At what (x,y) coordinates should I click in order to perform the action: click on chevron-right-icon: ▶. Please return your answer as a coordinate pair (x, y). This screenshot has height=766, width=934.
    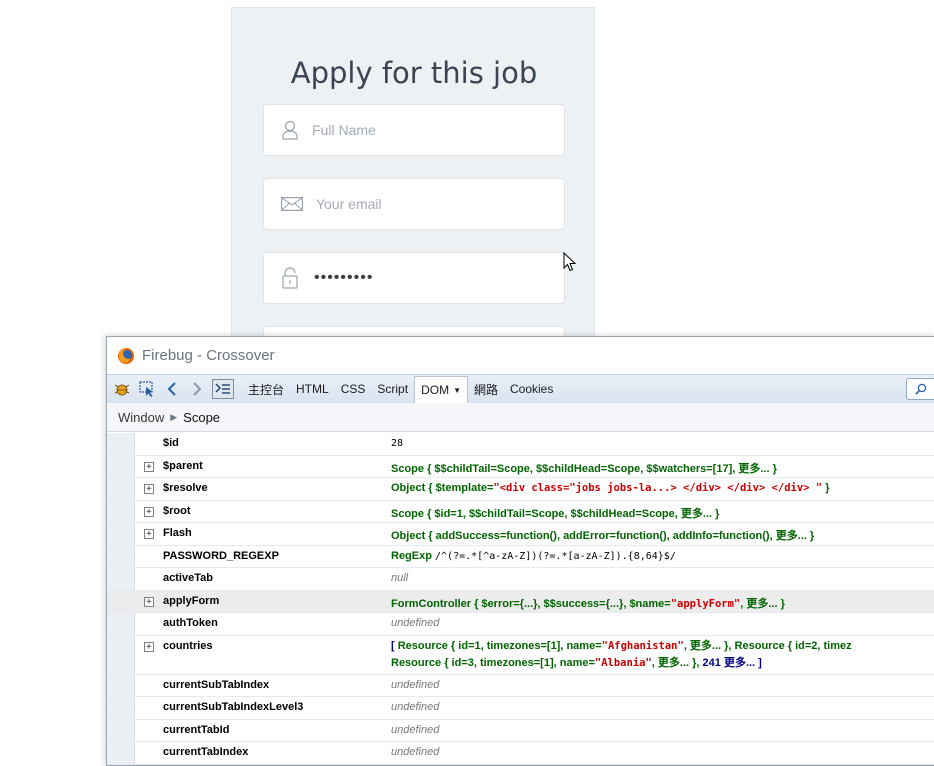
    Looking at the image, I should click on (174, 416).